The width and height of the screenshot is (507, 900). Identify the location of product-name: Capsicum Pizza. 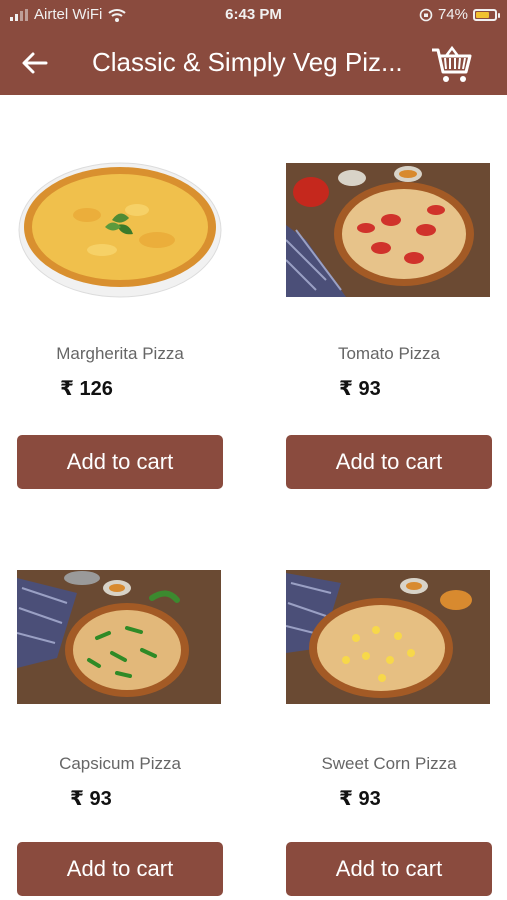
(120, 763).